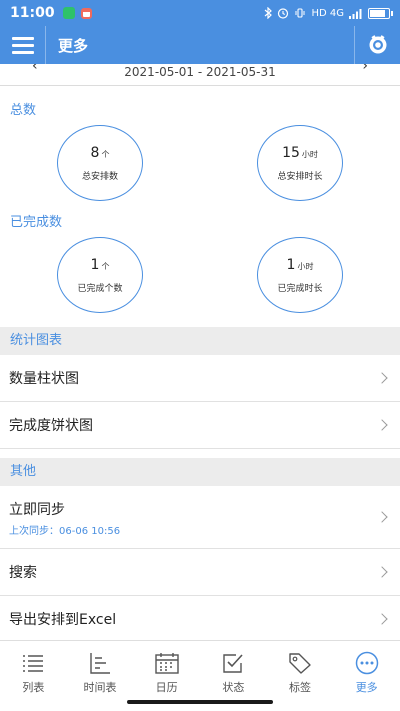  What do you see at coordinates (100, 275) in the screenshot?
I see `completed-count-stat: 1 个 已完成个数` at bounding box center [100, 275].